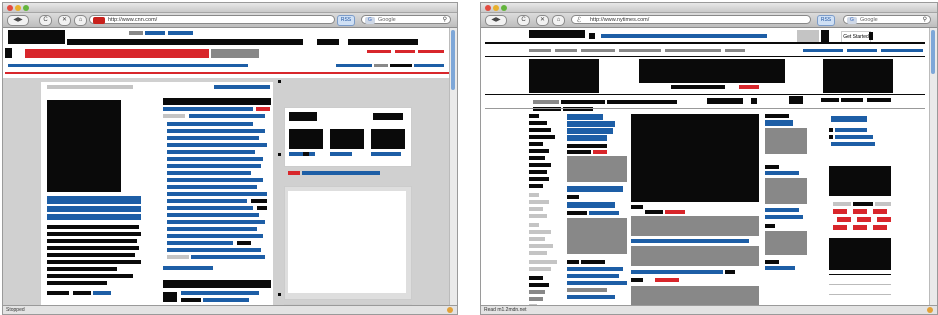 The height and width of the screenshot is (315, 938). I want to click on address-bar: http://www.cnn.com/, so click(212, 19).